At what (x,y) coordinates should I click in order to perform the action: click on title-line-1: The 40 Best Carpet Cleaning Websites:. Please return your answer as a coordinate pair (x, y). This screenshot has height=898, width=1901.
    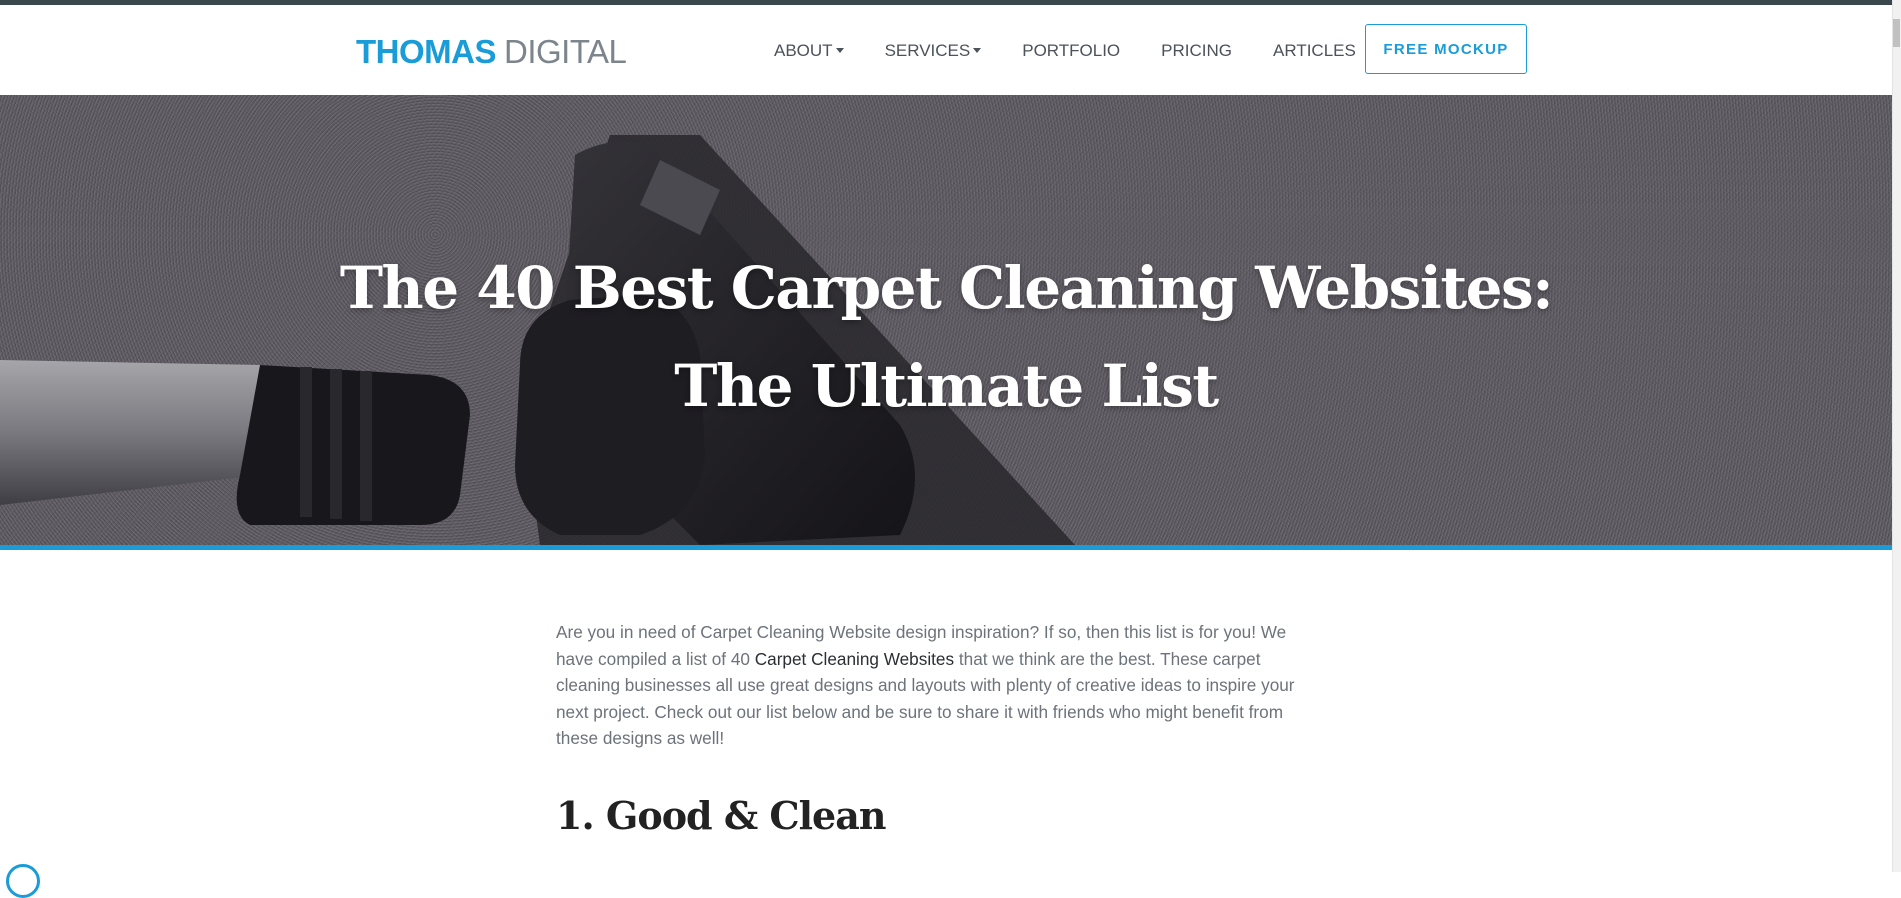
    Looking at the image, I should click on (946, 287).